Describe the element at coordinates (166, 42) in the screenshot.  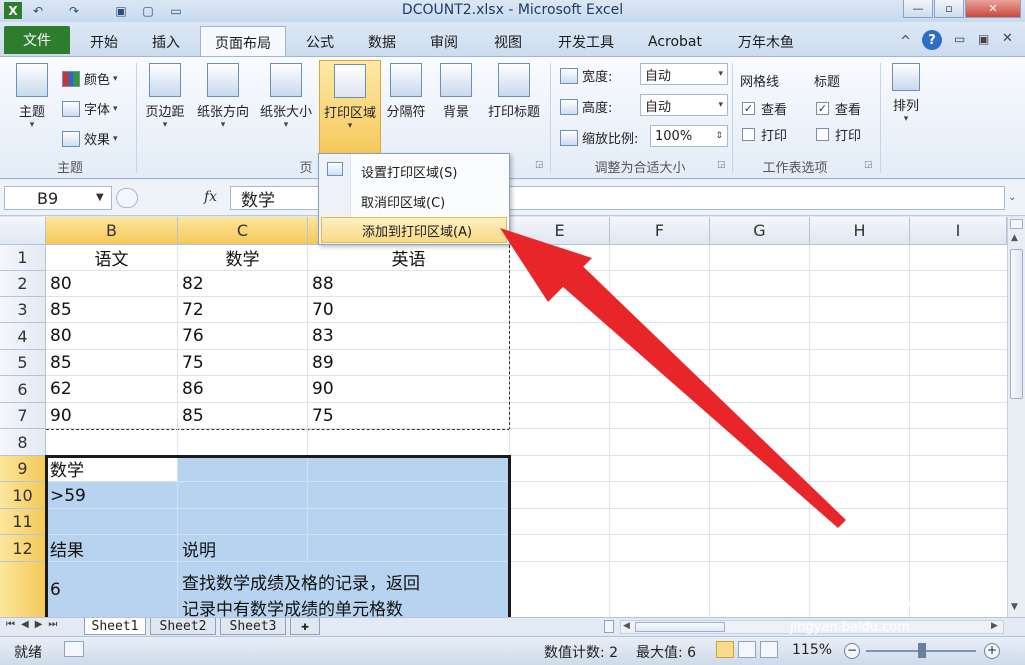
I see `tab-insert: 插入` at that location.